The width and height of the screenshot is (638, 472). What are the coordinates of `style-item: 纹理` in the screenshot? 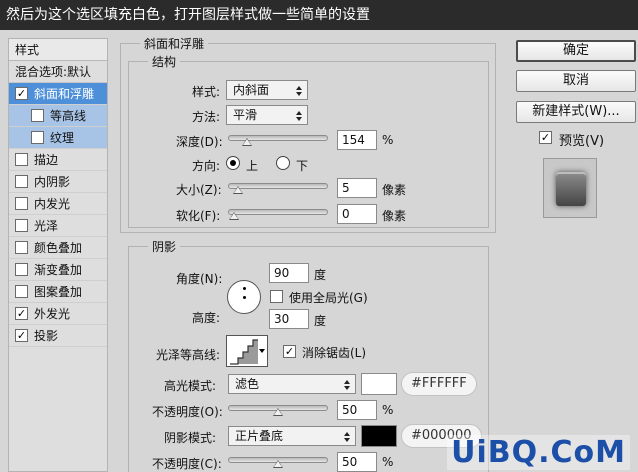 It's located at (58, 138).